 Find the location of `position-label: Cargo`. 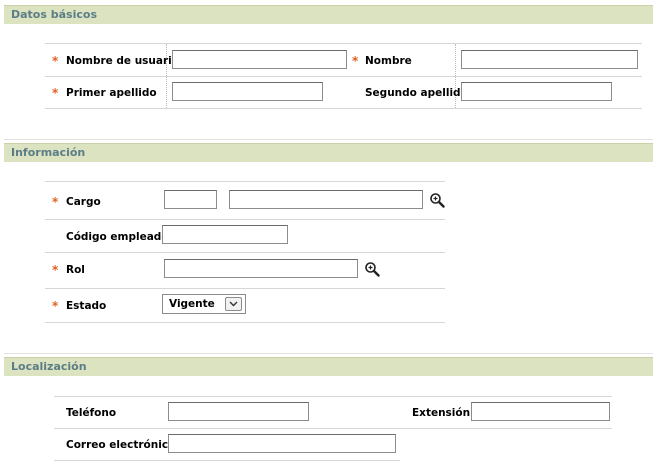

position-label: Cargo is located at coordinates (83, 202).